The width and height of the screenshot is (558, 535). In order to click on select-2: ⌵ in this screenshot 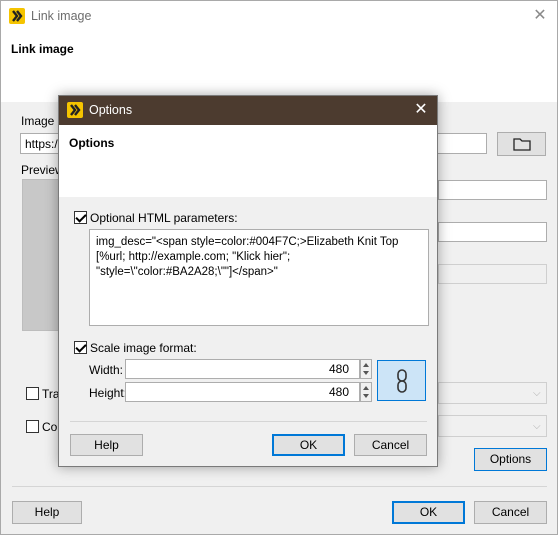, I will do `click(492, 426)`.